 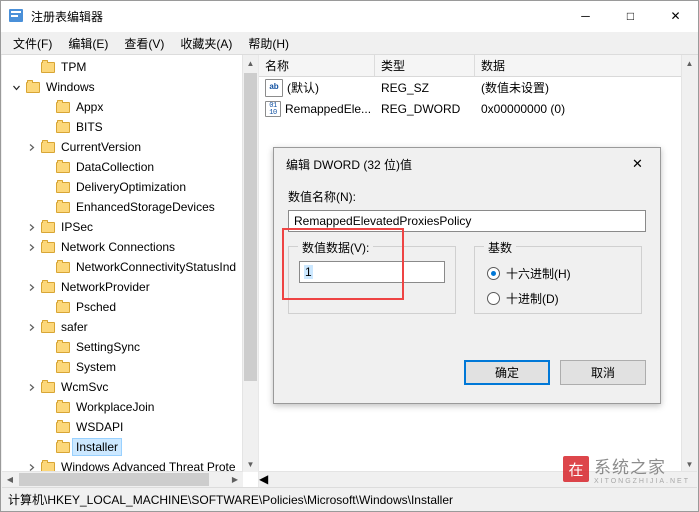 I want to click on value-name-input: RemappedElevatedProxiesPolicy, so click(x=467, y=221).